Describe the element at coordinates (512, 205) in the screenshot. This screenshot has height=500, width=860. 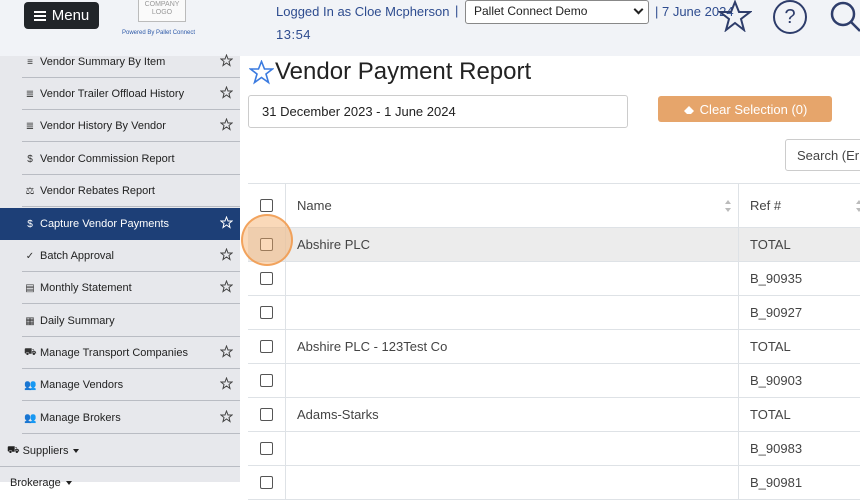
I see `column-header-name: Name` at that location.